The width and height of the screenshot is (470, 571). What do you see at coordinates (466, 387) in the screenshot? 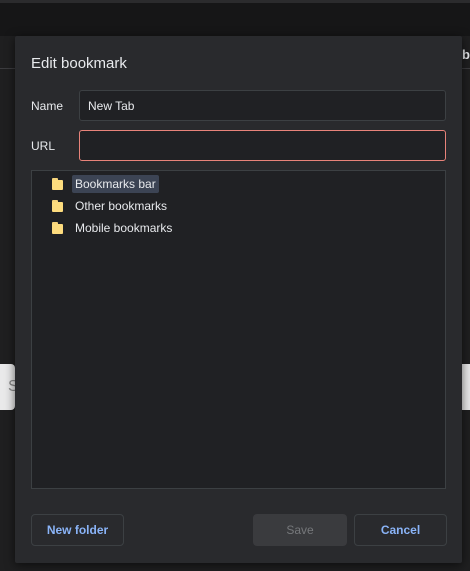
I see `background-panel-fragment` at bounding box center [466, 387].